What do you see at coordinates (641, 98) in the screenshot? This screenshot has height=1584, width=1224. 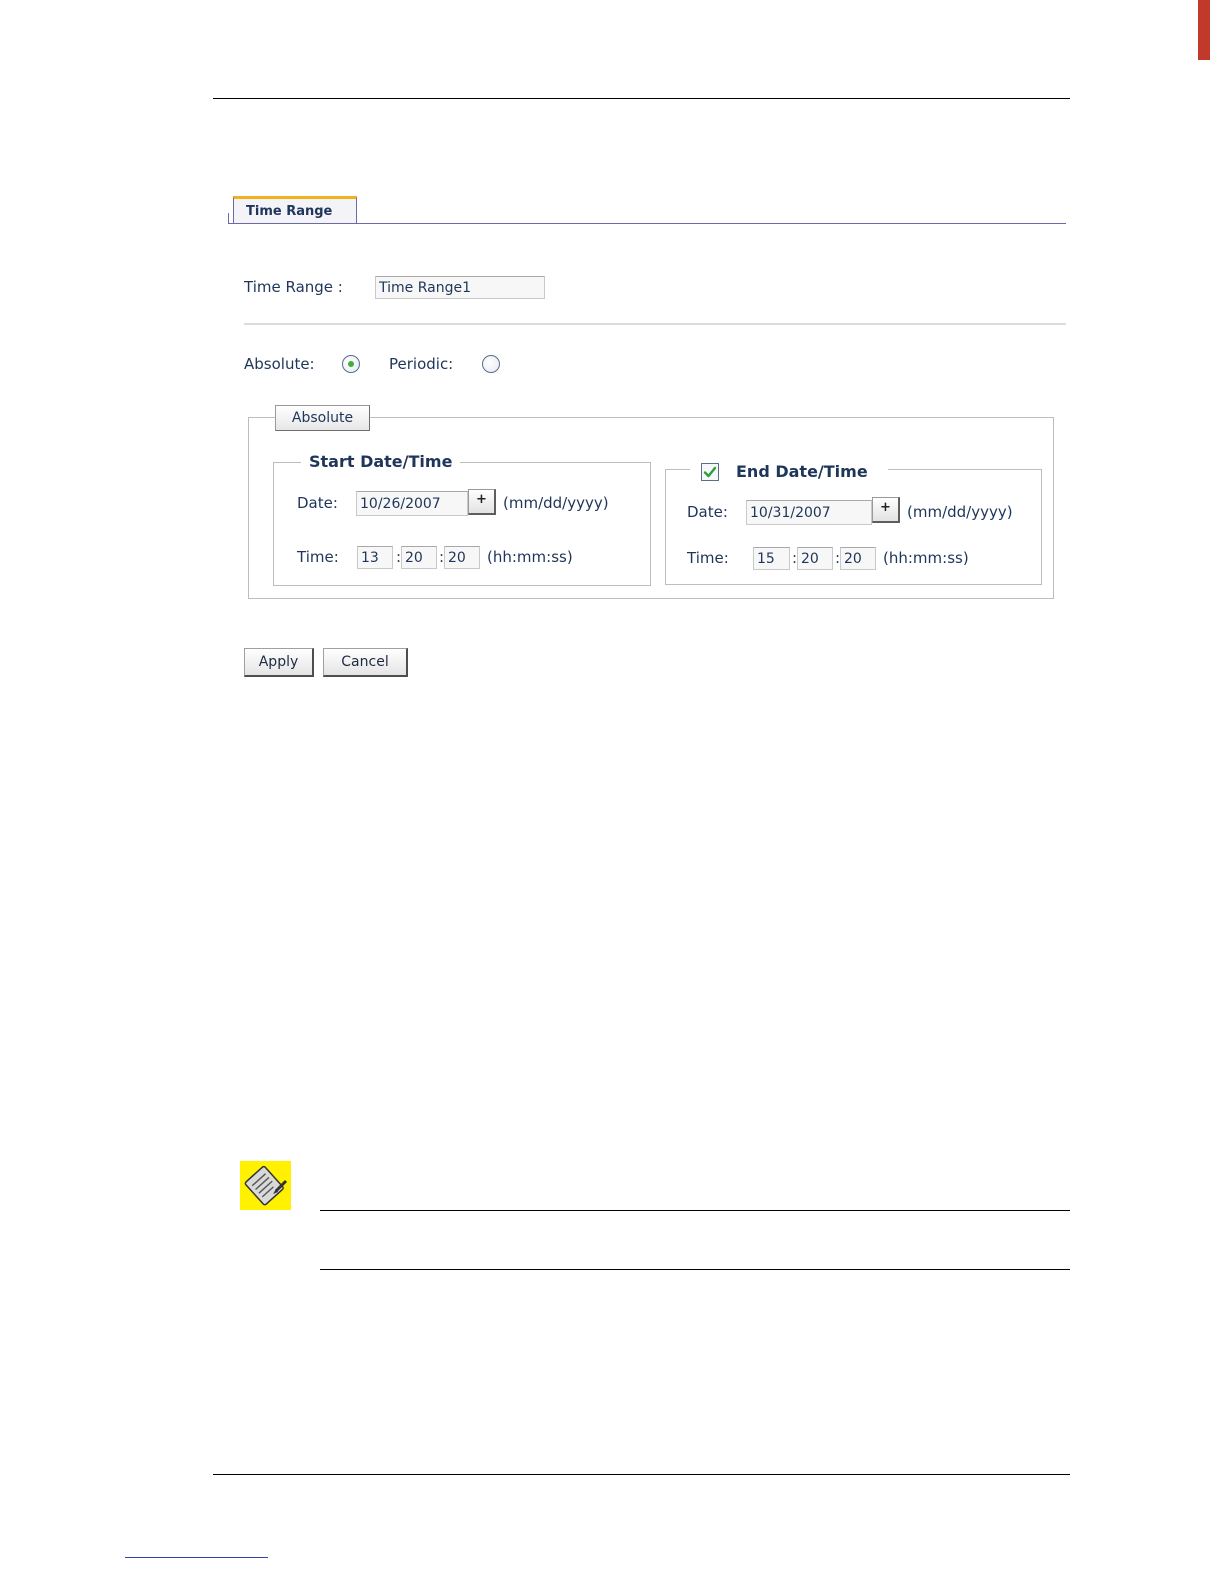 I see `page-header-rule` at bounding box center [641, 98].